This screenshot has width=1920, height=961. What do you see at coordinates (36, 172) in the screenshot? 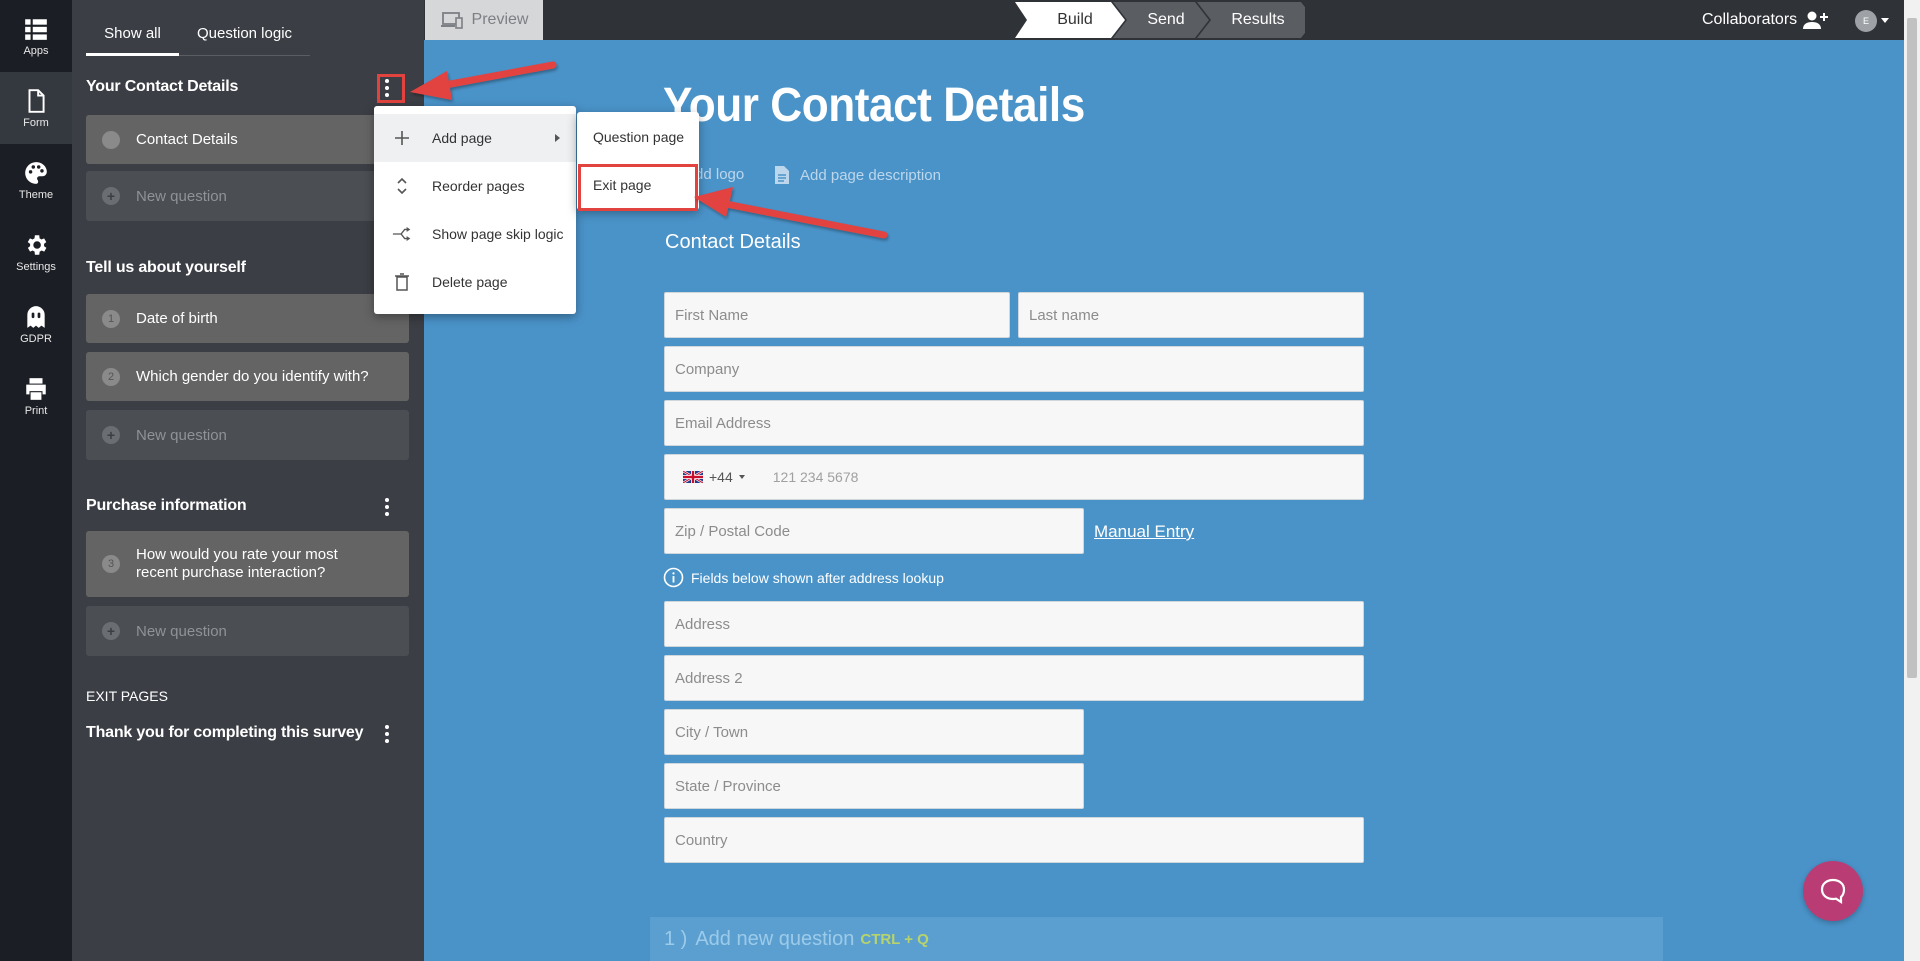
I see `palette-icon` at bounding box center [36, 172].